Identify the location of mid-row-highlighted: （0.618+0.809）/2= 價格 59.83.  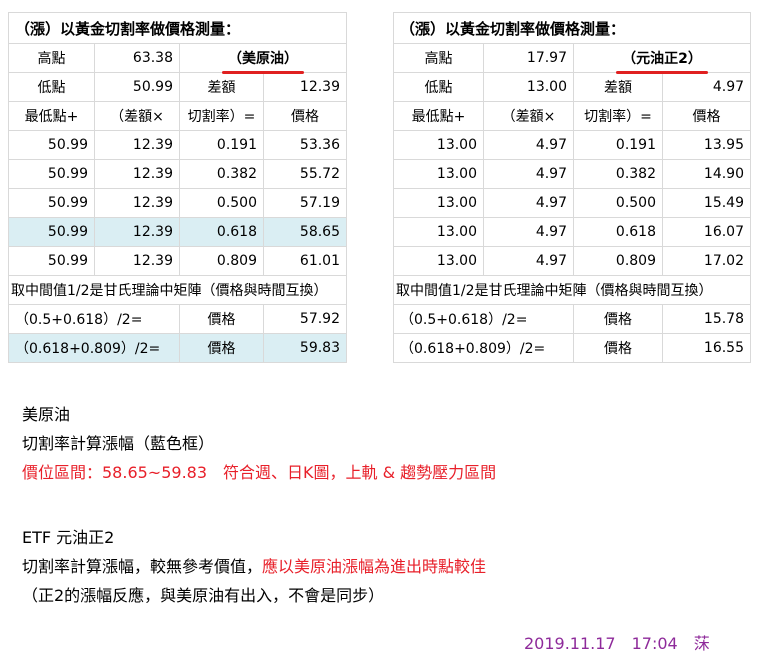
(178, 348).